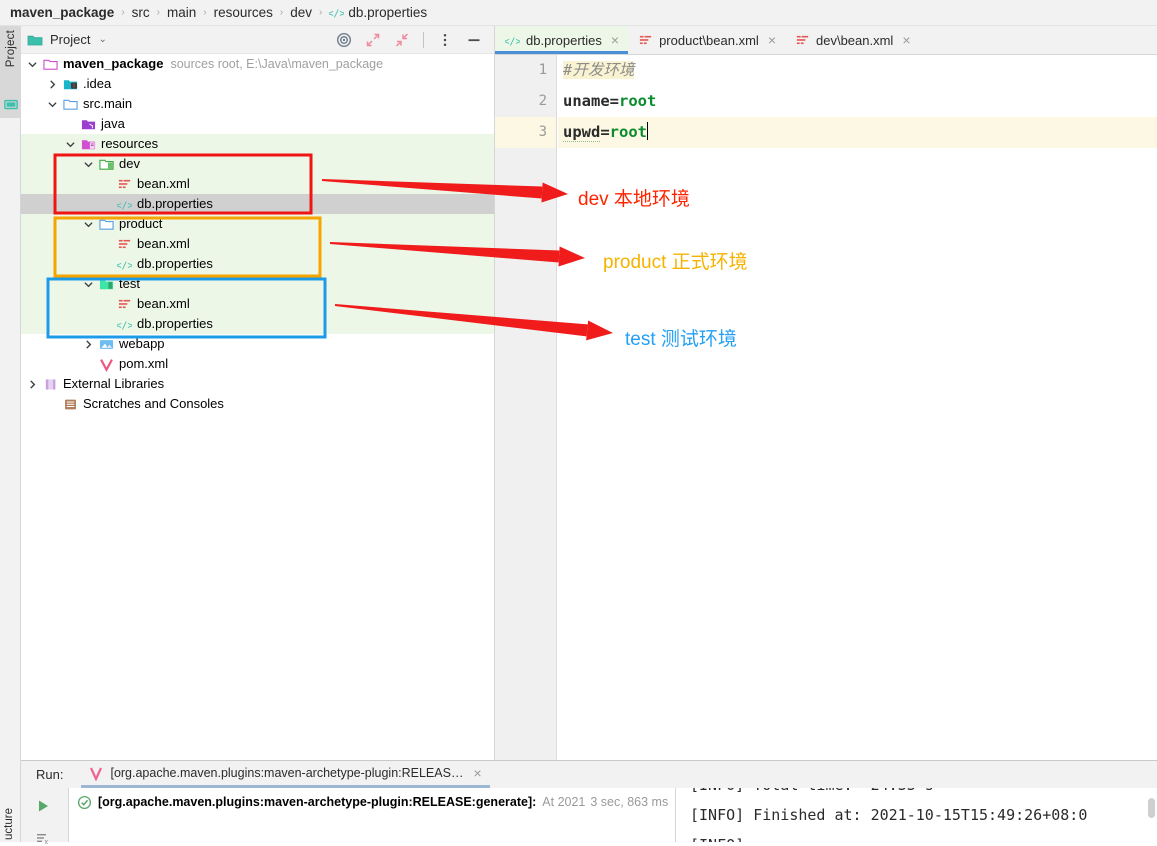  Describe the element at coordinates (568, 70) in the screenshot. I see `code-token: #` at that location.